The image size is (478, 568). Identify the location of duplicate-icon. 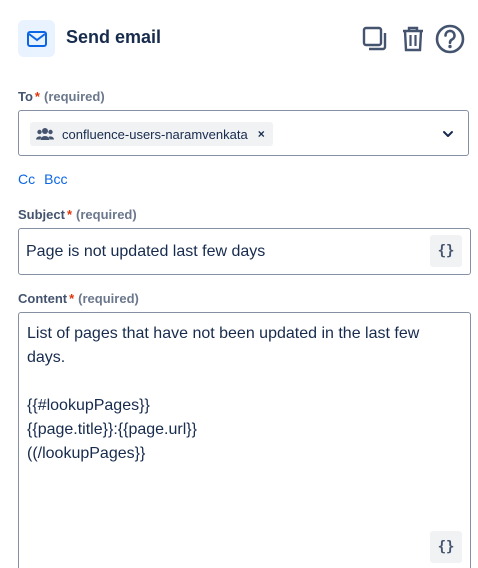
(375, 39).